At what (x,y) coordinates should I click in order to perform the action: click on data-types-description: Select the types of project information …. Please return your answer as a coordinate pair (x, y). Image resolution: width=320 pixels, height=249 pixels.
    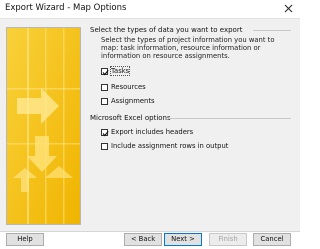
    Looking at the image, I should click on (188, 48).